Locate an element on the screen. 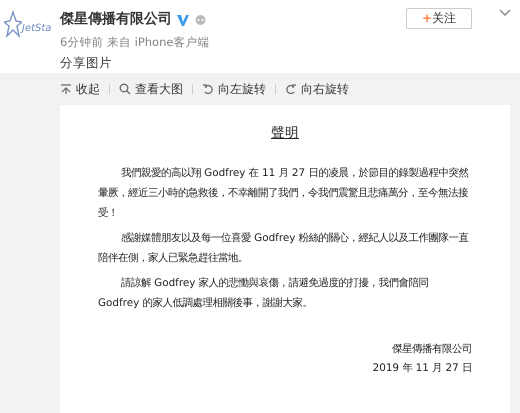 This screenshot has width=520, height=413. document-title: 聲明 is located at coordinates (285, 133).